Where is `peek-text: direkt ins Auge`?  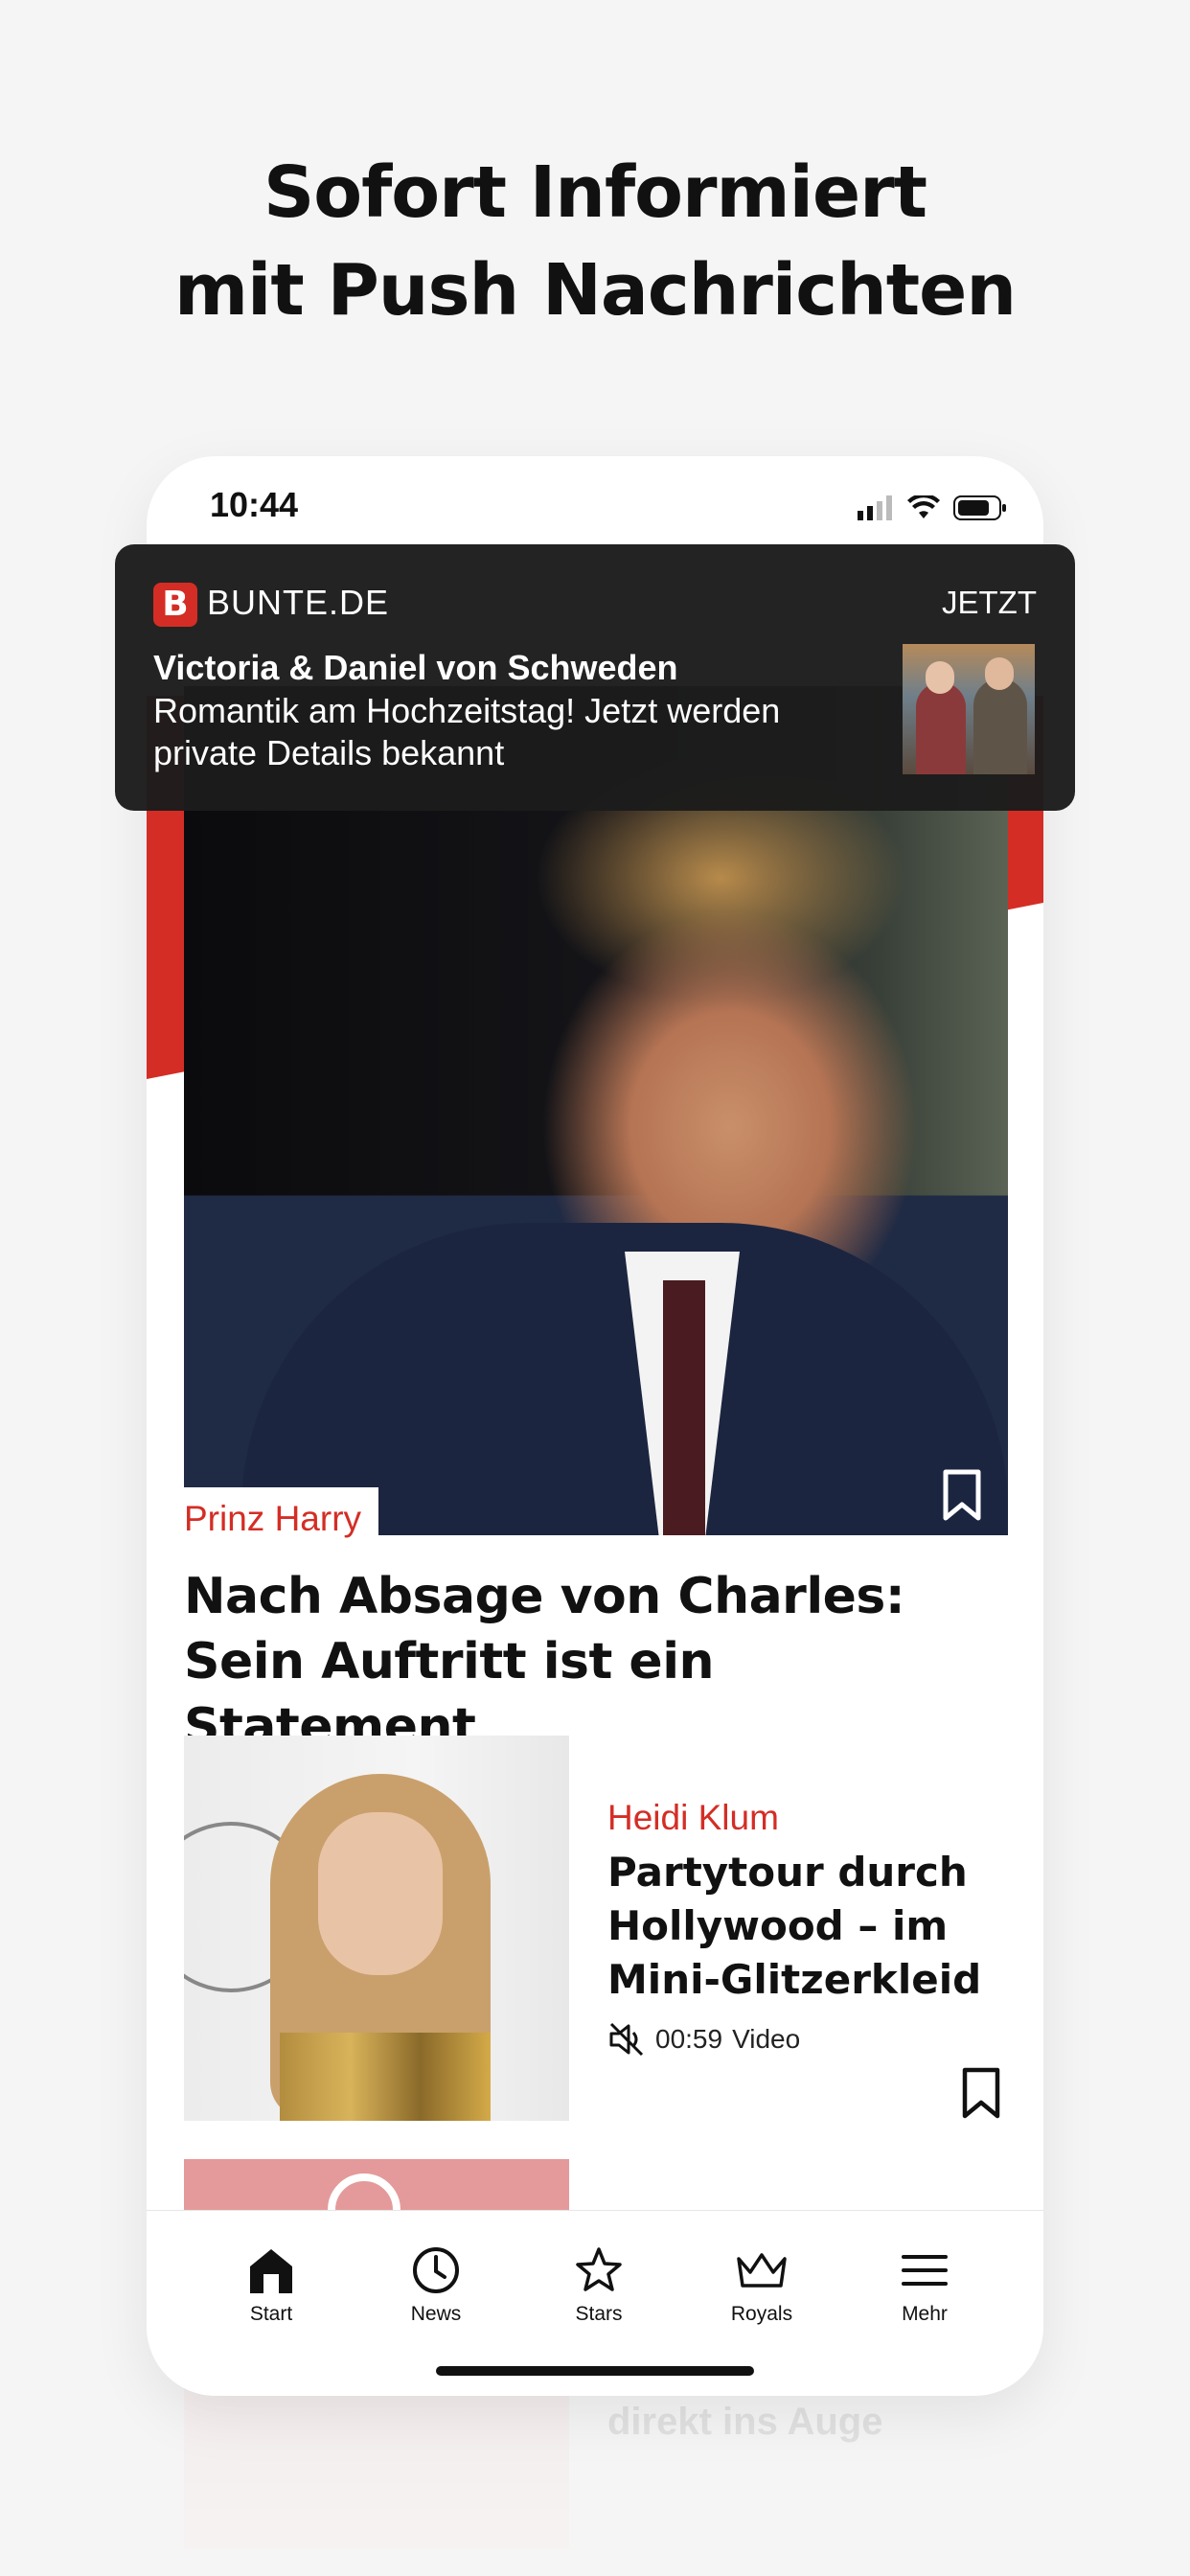
peek-text: direkt ins Auge is located at coordinates (745, 2422).